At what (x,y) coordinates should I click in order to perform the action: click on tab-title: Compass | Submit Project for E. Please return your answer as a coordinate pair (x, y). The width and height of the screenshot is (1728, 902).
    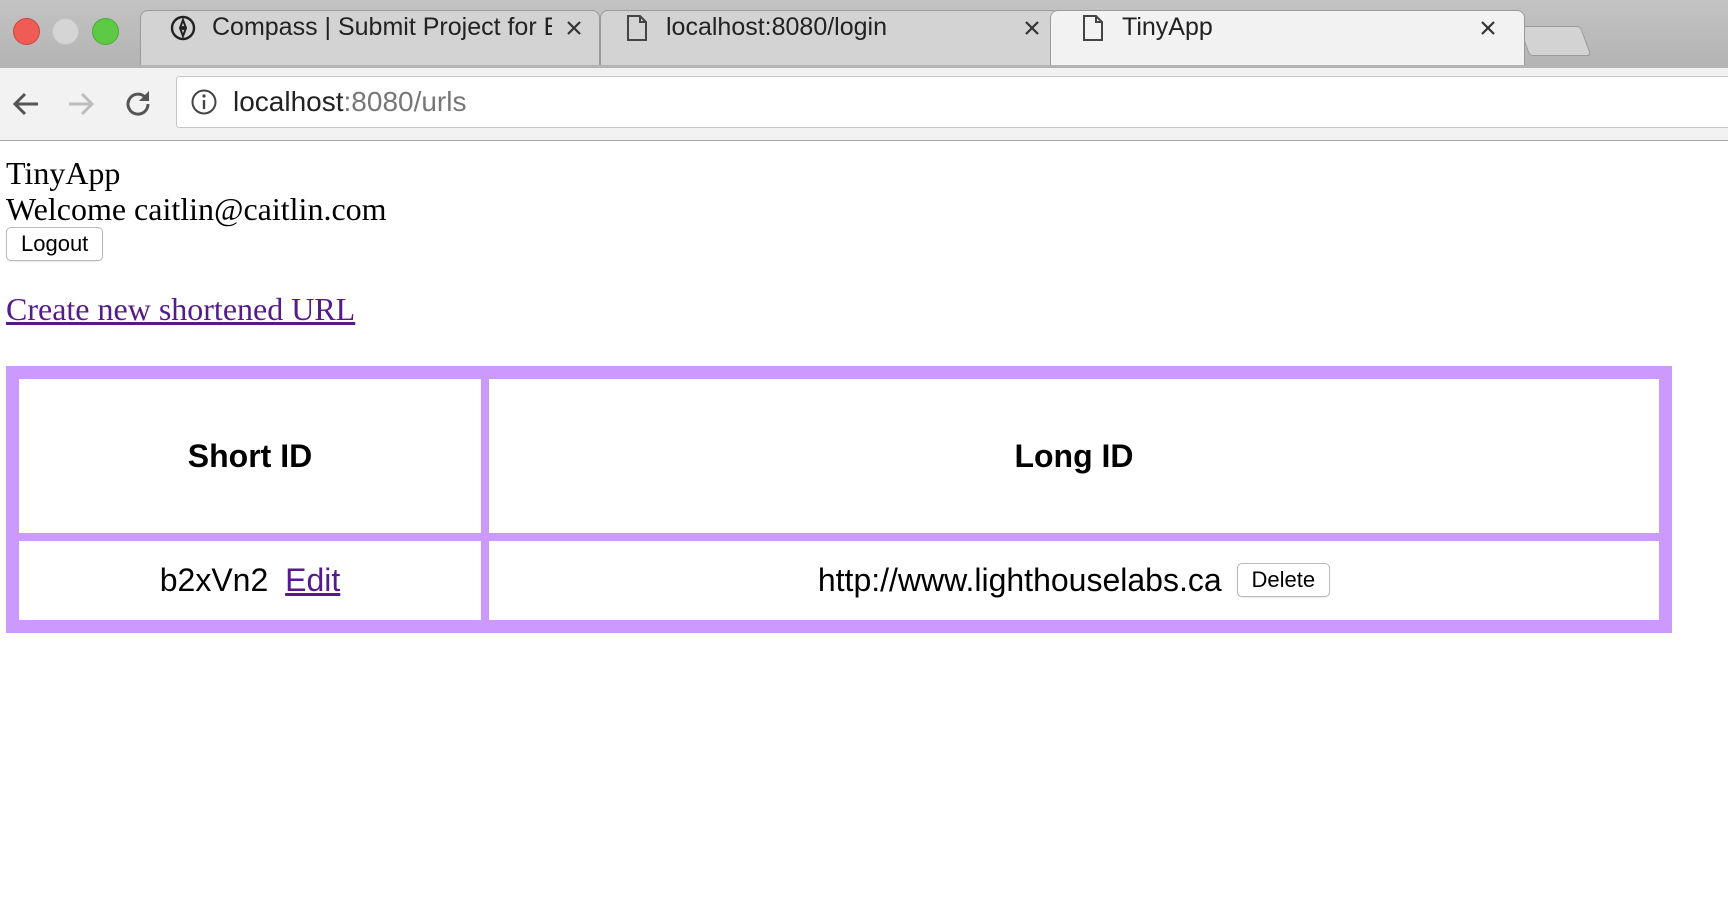
    Looking at the image, I should click on (382, 27).